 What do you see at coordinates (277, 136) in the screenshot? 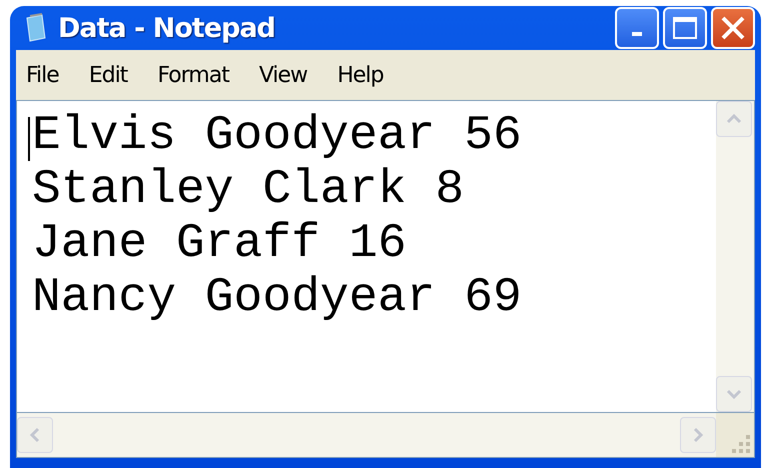
I see `text-line: Elvis Goodyear 56` at bounding box center [277, 136].